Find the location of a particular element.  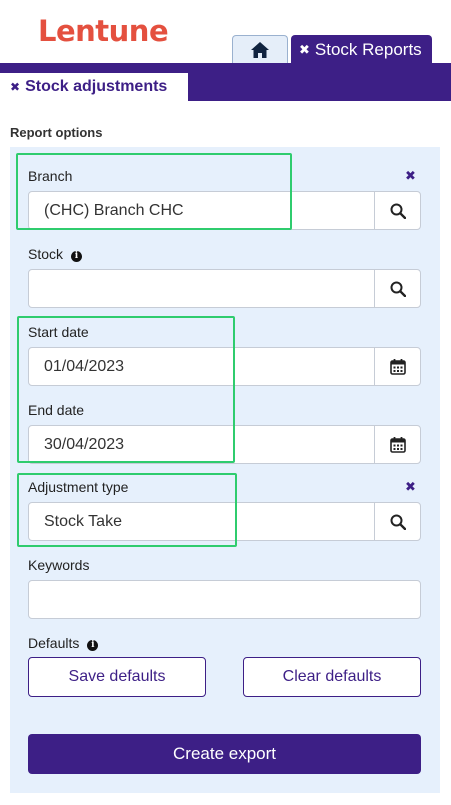

adjustment-type-clear-icon: ✖ is located at coordinates (410, 487).